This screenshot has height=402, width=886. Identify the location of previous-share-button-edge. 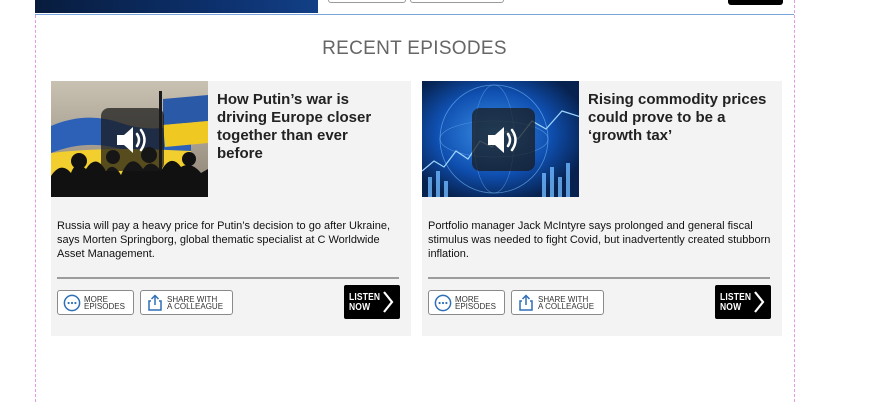
(457, 1).